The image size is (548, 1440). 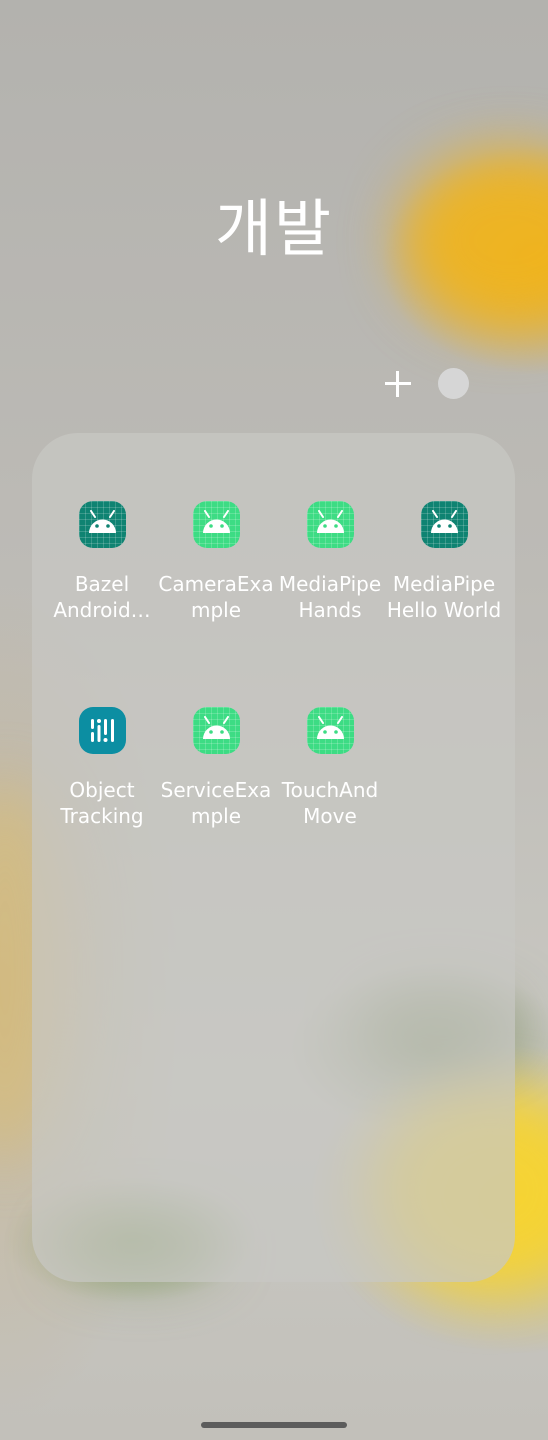 What do you see at coordinates (330, 768) in the screenshot?
I see `app-touch-and-move: TouchAnd Move` at bounding box center [330, 768].